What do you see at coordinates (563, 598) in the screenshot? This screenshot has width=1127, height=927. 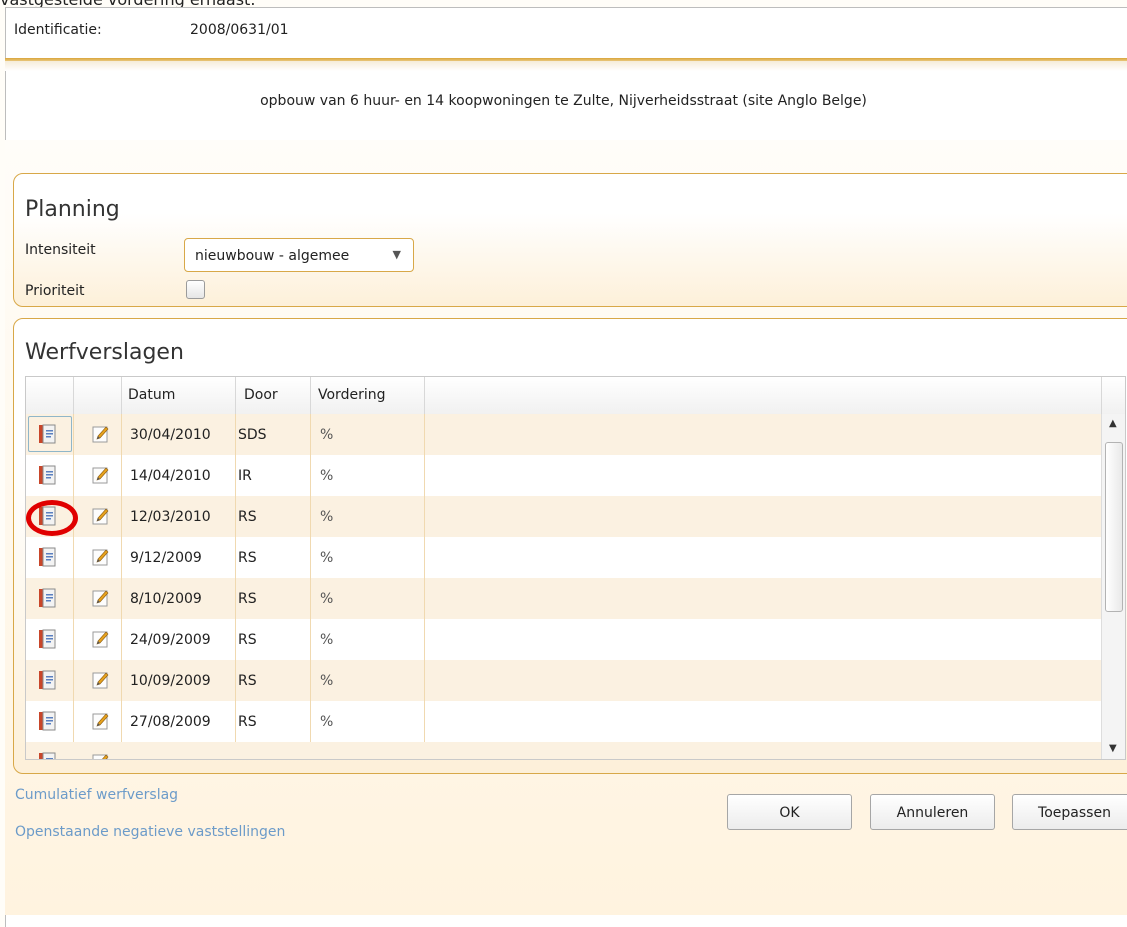 I see `table-row: 8/10/2009 RS%` at bounding box center [563, 598].